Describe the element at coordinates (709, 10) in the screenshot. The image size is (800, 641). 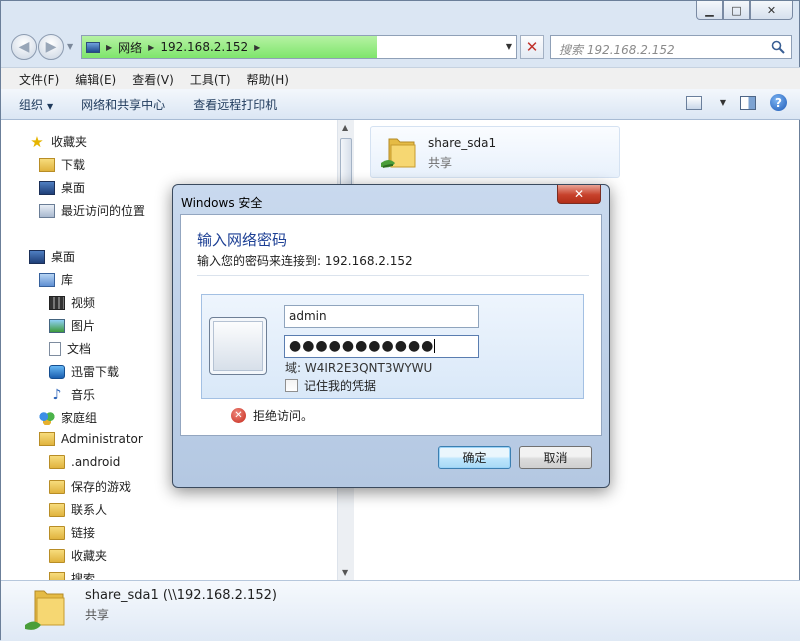
I see `minimize-button: ▁` at that location.